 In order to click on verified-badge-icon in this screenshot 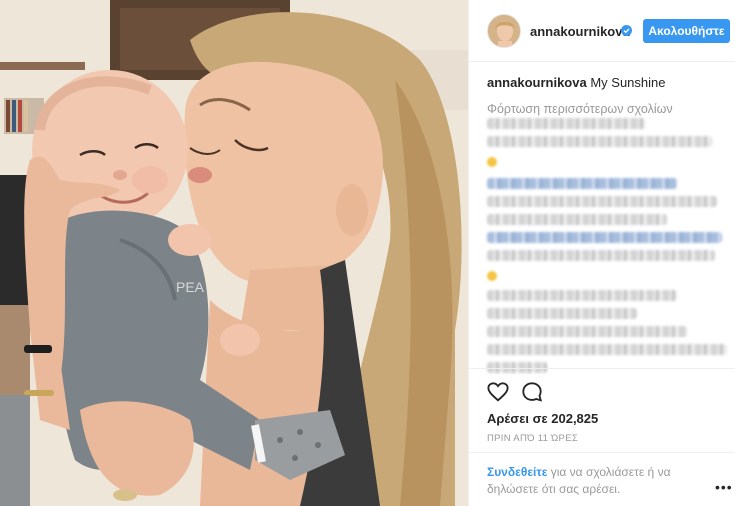, I will do `click(626, 30)`.